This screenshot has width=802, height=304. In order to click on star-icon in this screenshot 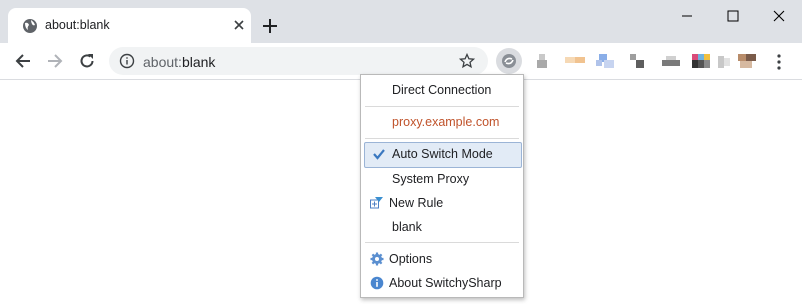, I will do `click(467, 60)`.